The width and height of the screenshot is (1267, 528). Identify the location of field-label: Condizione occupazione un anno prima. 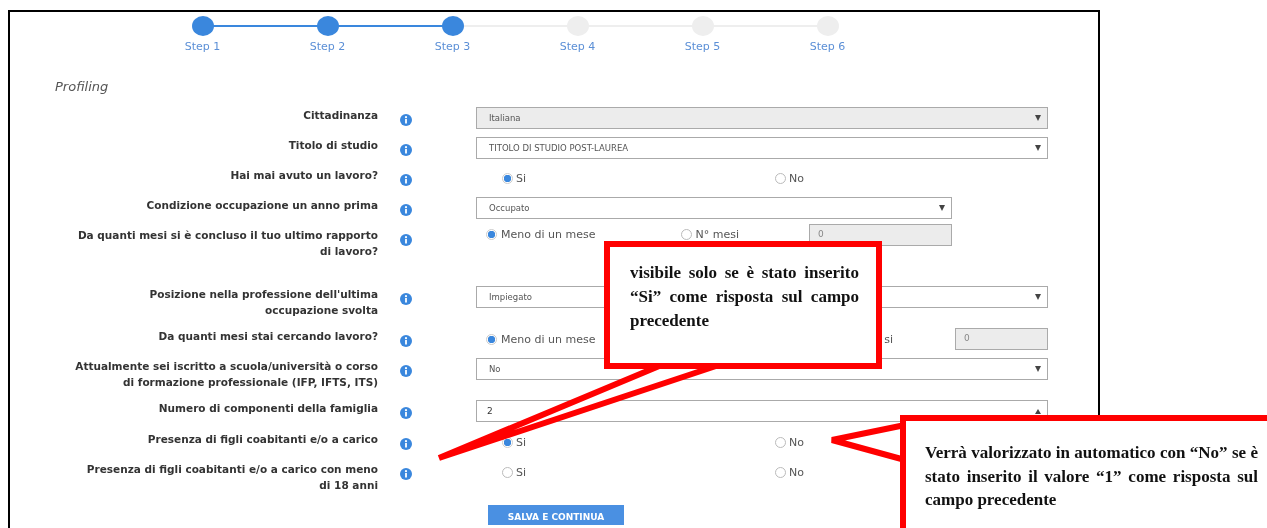
(261, 205).